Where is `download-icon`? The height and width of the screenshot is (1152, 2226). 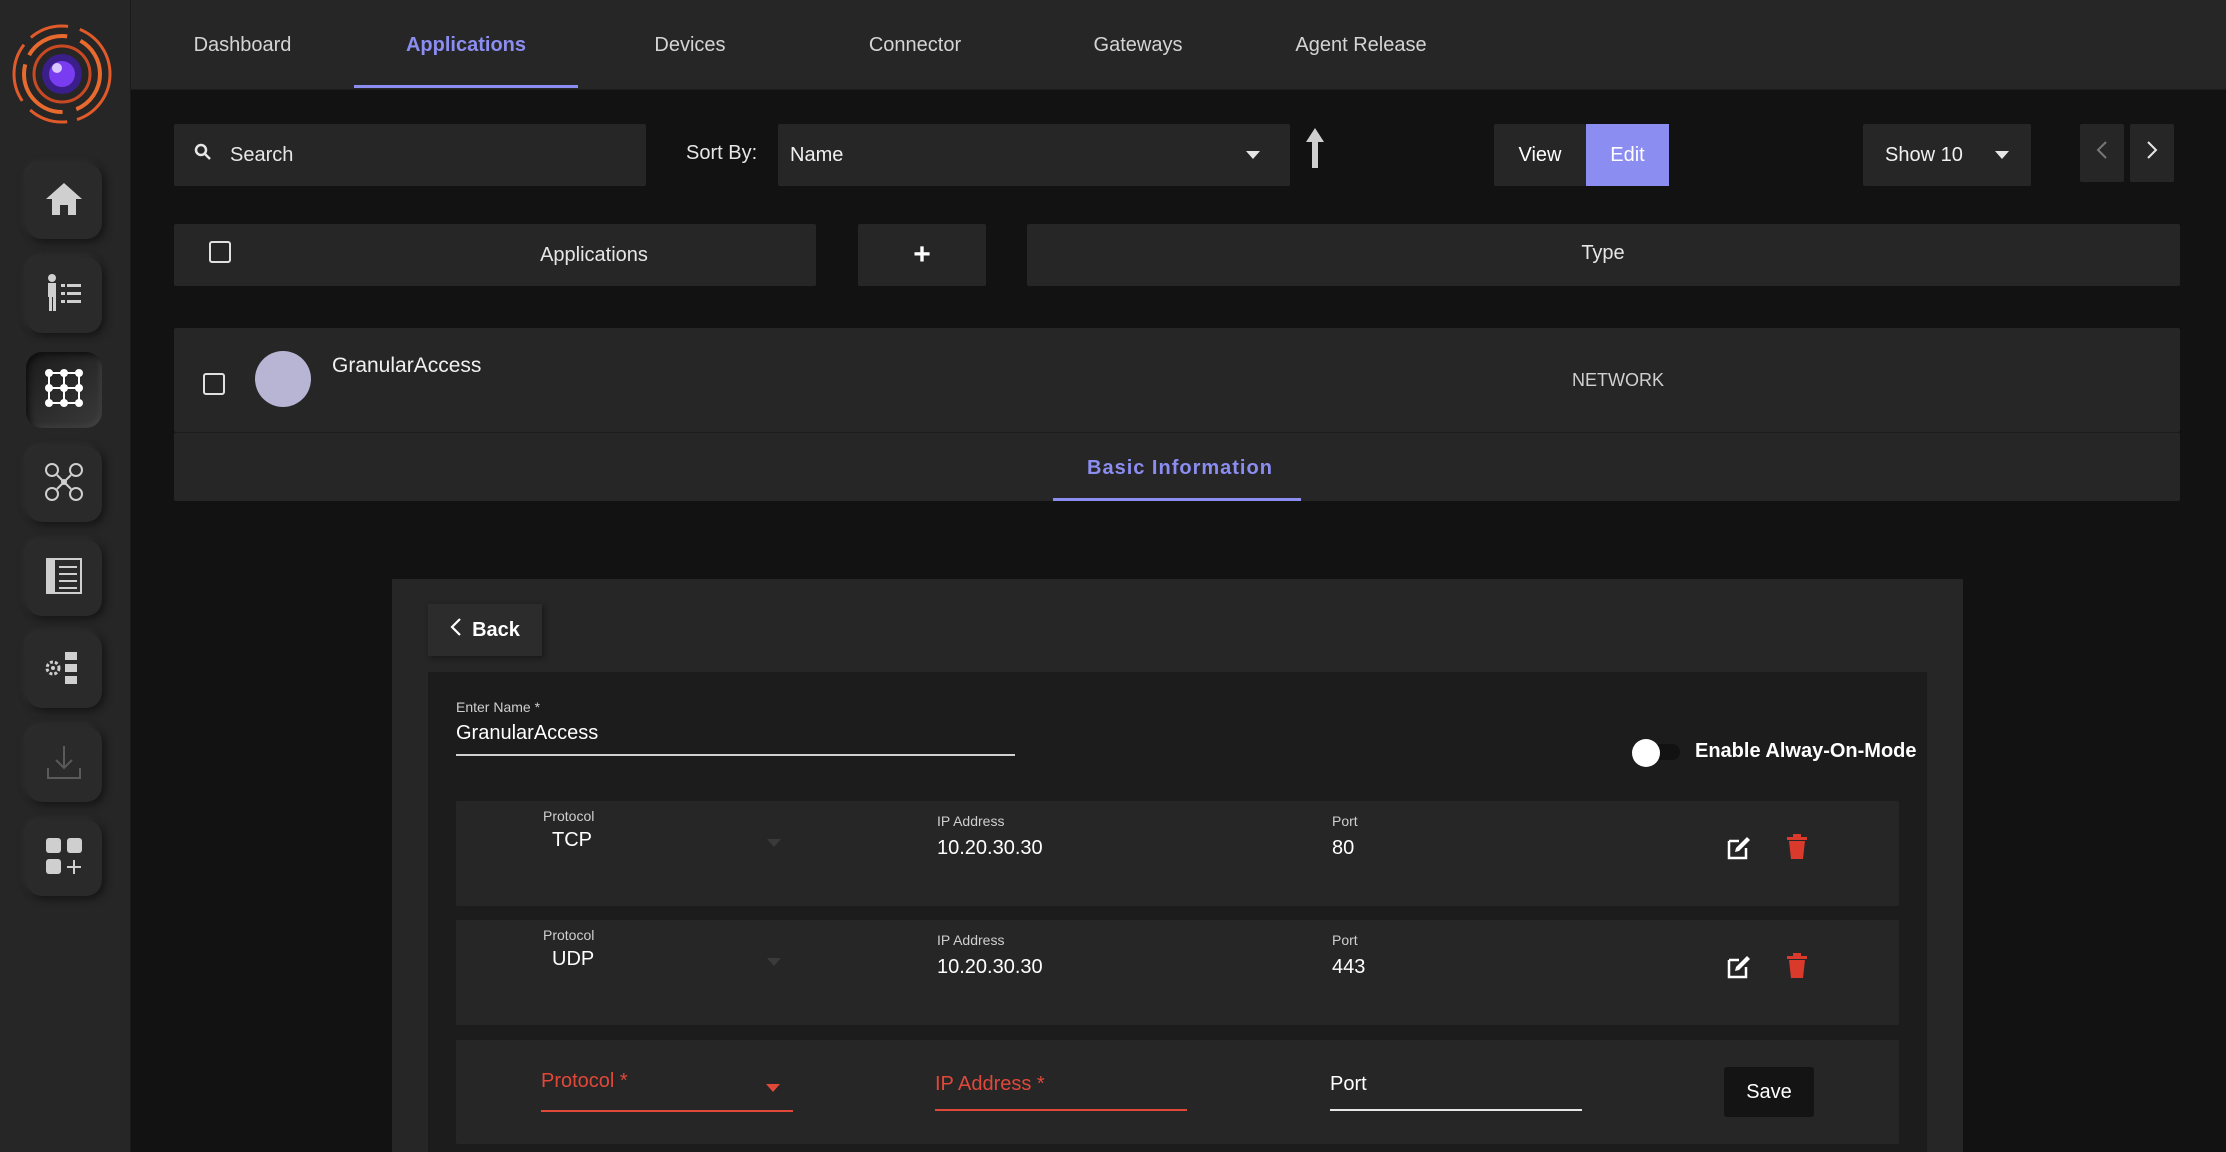
download-icon is located at coordinates (64, 764).